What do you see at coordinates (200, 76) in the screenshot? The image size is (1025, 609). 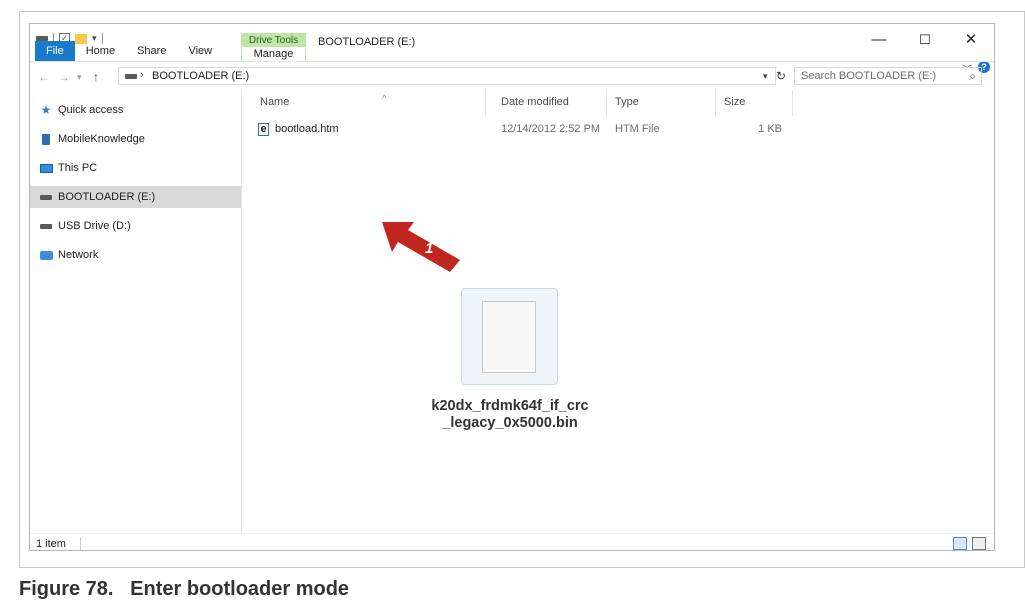 I see `address-path: BOOTLOADER (E:)` at bounding box center [200, 76].